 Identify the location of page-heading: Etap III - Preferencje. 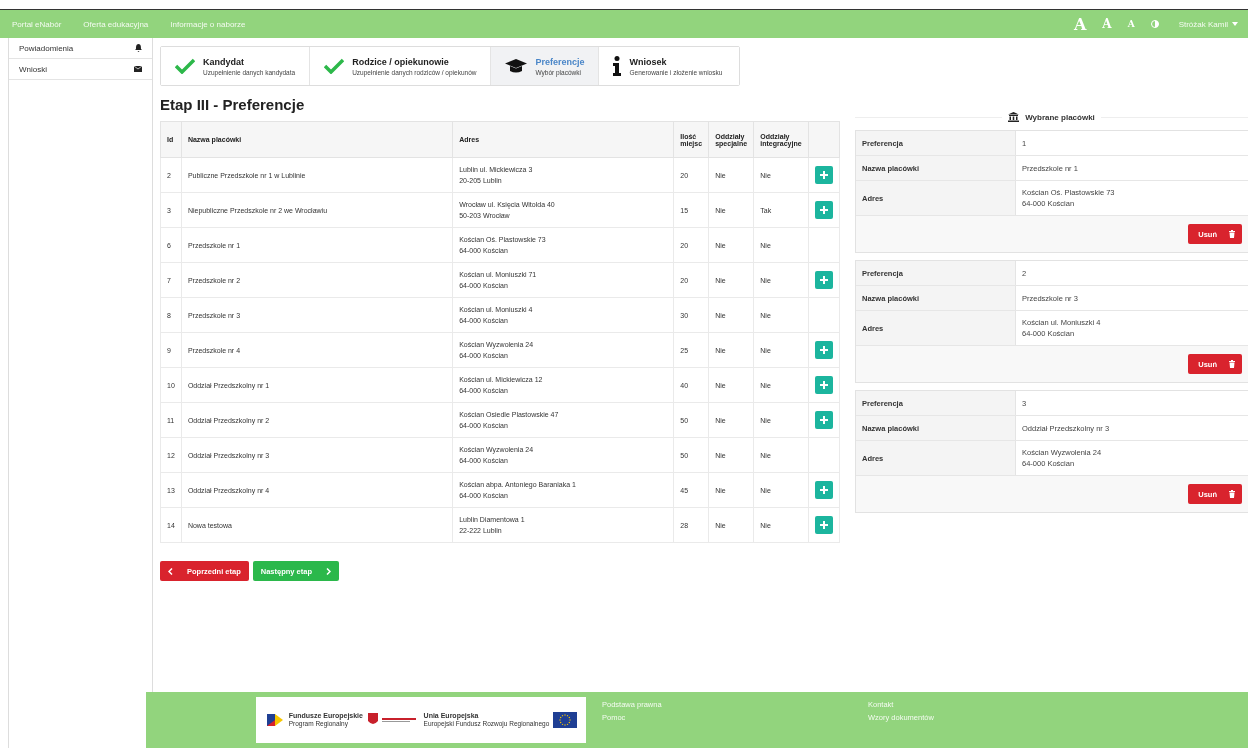
(233, 104).